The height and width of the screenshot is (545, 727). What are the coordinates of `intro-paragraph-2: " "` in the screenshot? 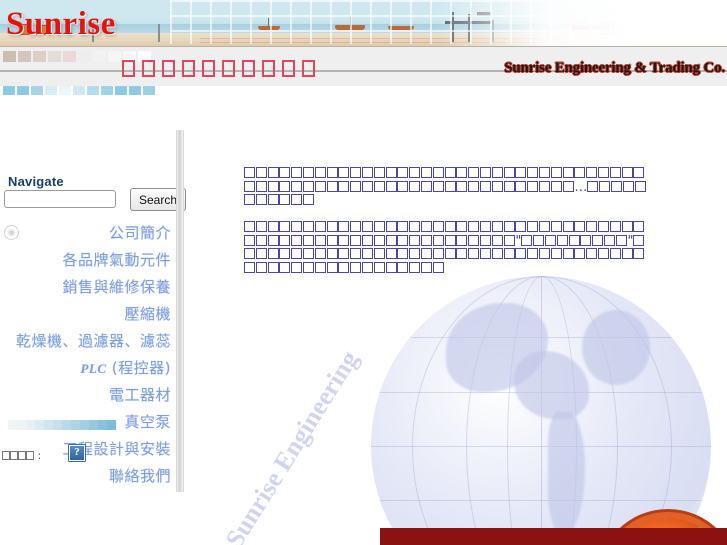 It's located at (448, 248).